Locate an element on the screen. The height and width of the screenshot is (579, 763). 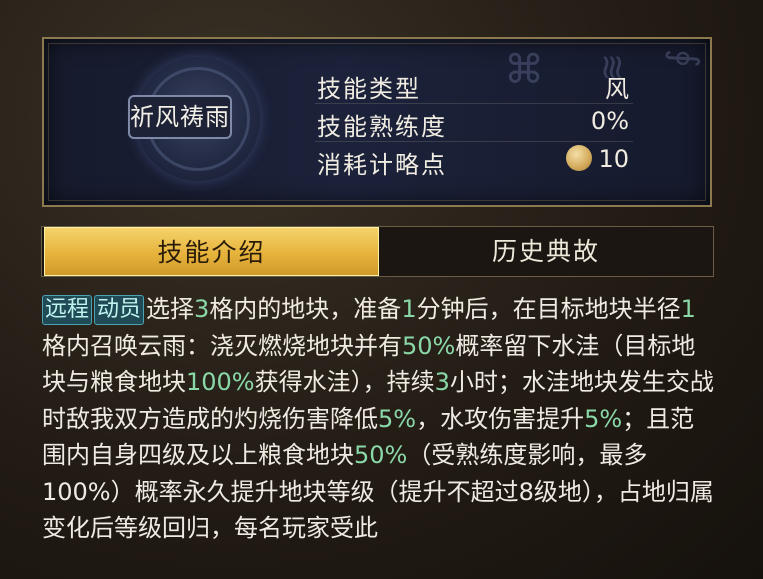
stat-value-type: 风 is located at coordinates (617, 89).